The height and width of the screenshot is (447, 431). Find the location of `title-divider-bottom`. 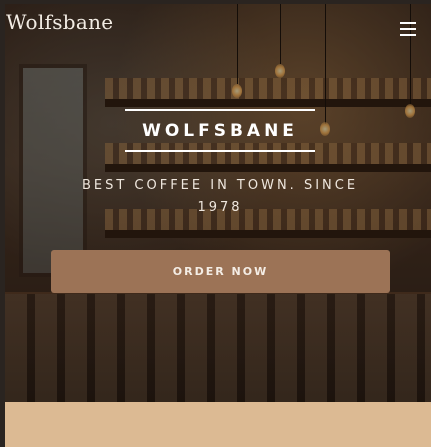

title-divider-bottom is located at coordinates (220, 151).